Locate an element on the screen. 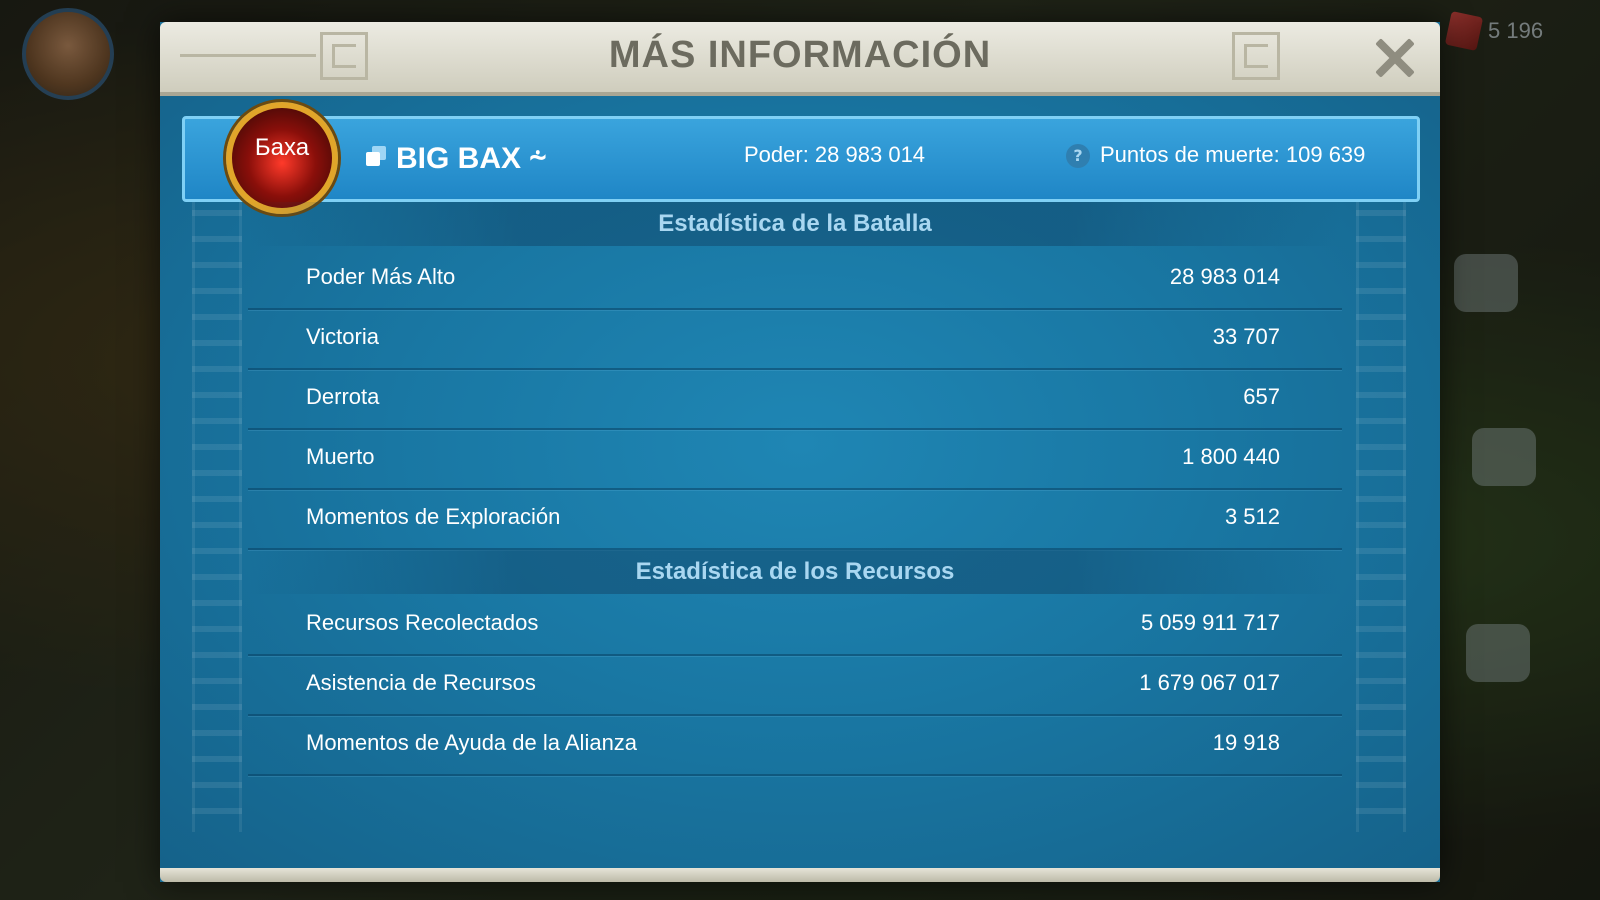  stat-value: 19 918 is located at coordinates (1246, 742).